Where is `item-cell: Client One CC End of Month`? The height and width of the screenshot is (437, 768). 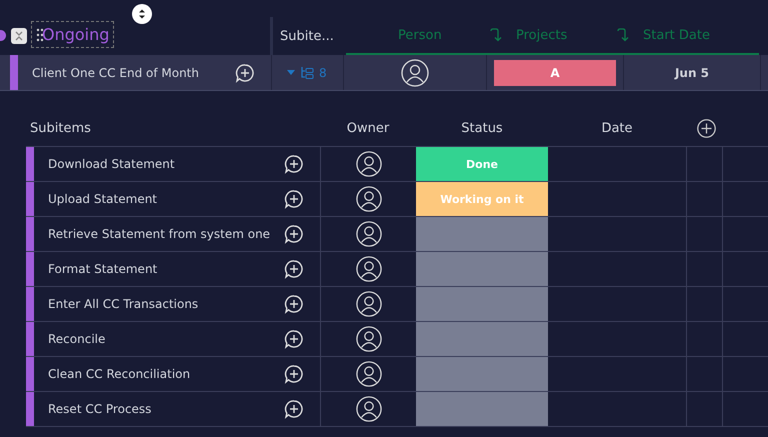 item-cell: Client One CC End of Month is located at coordinates (141, 72).